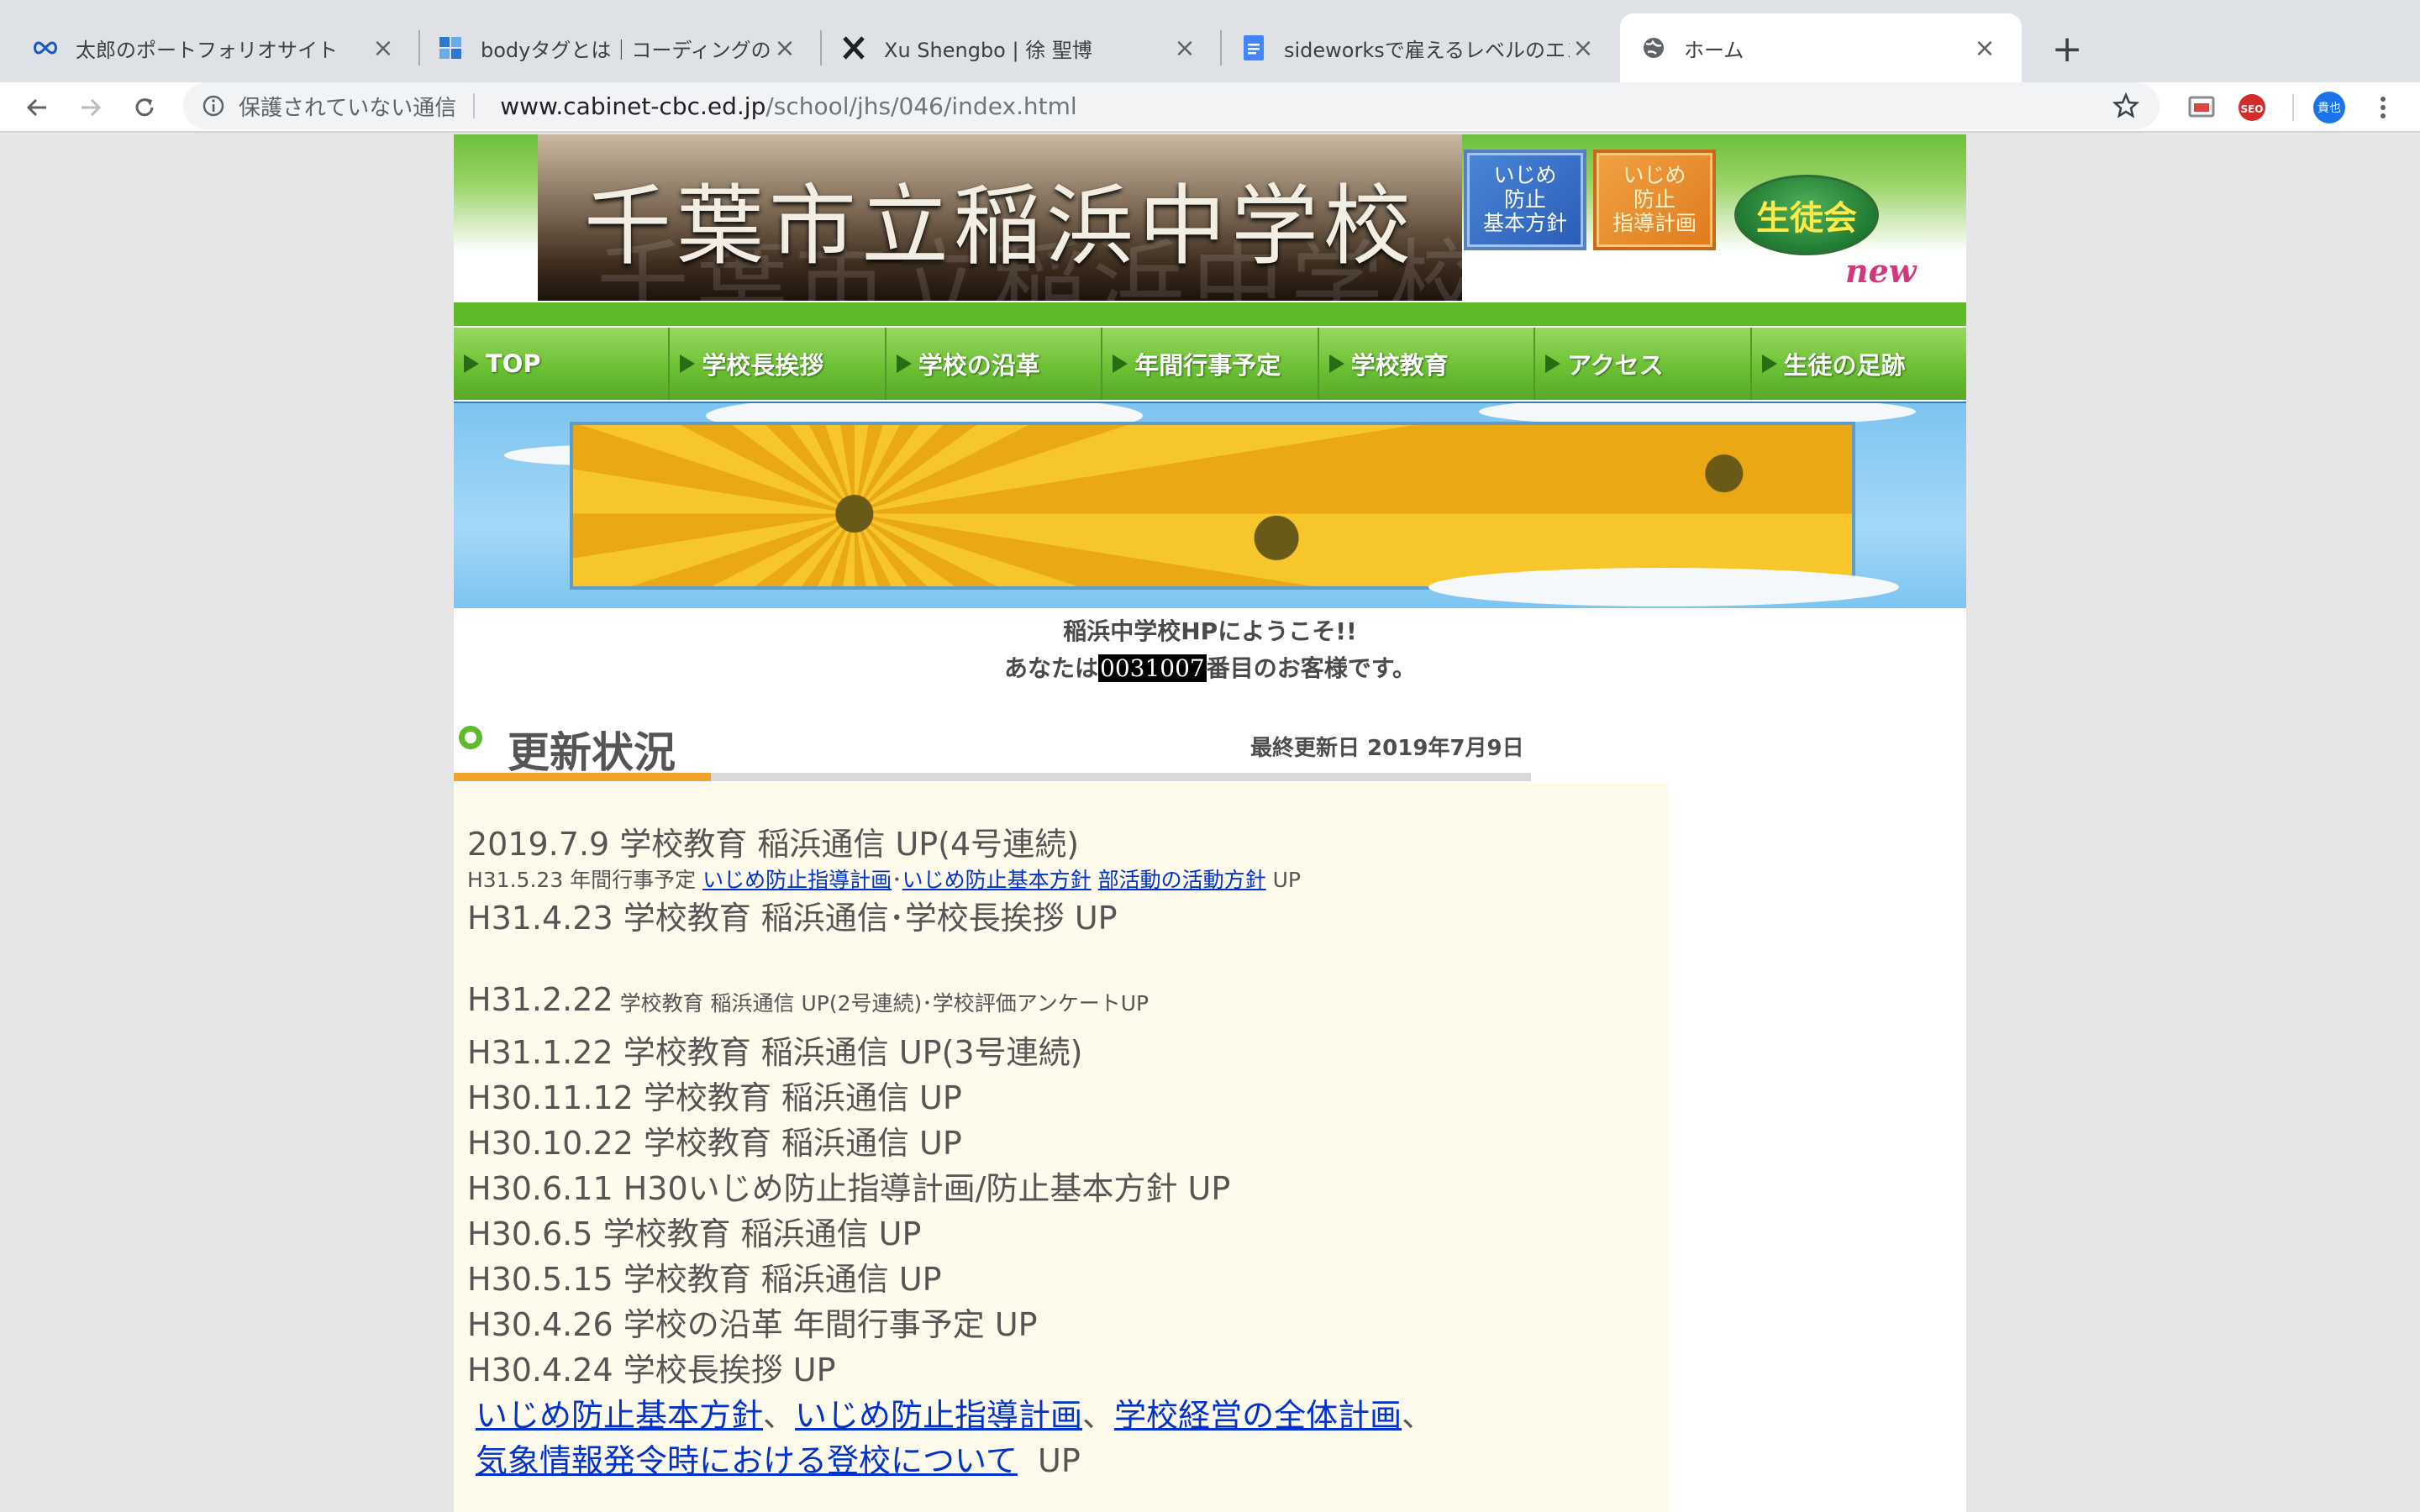  I want to click on seo-label: SEO, so click(2251, 109).